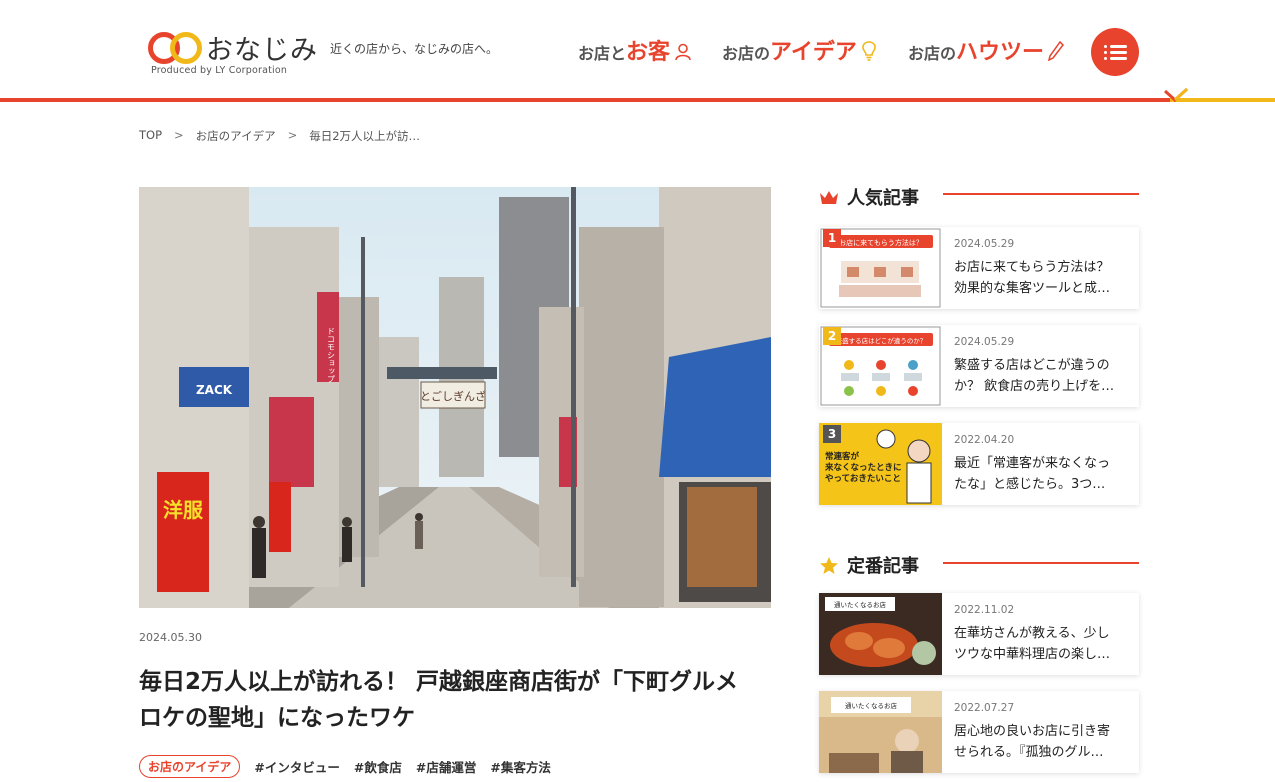 The width and height of the screenshot is (1275, 782). I want to click on hero-sign-zack: ZACK, so click(214, 390).